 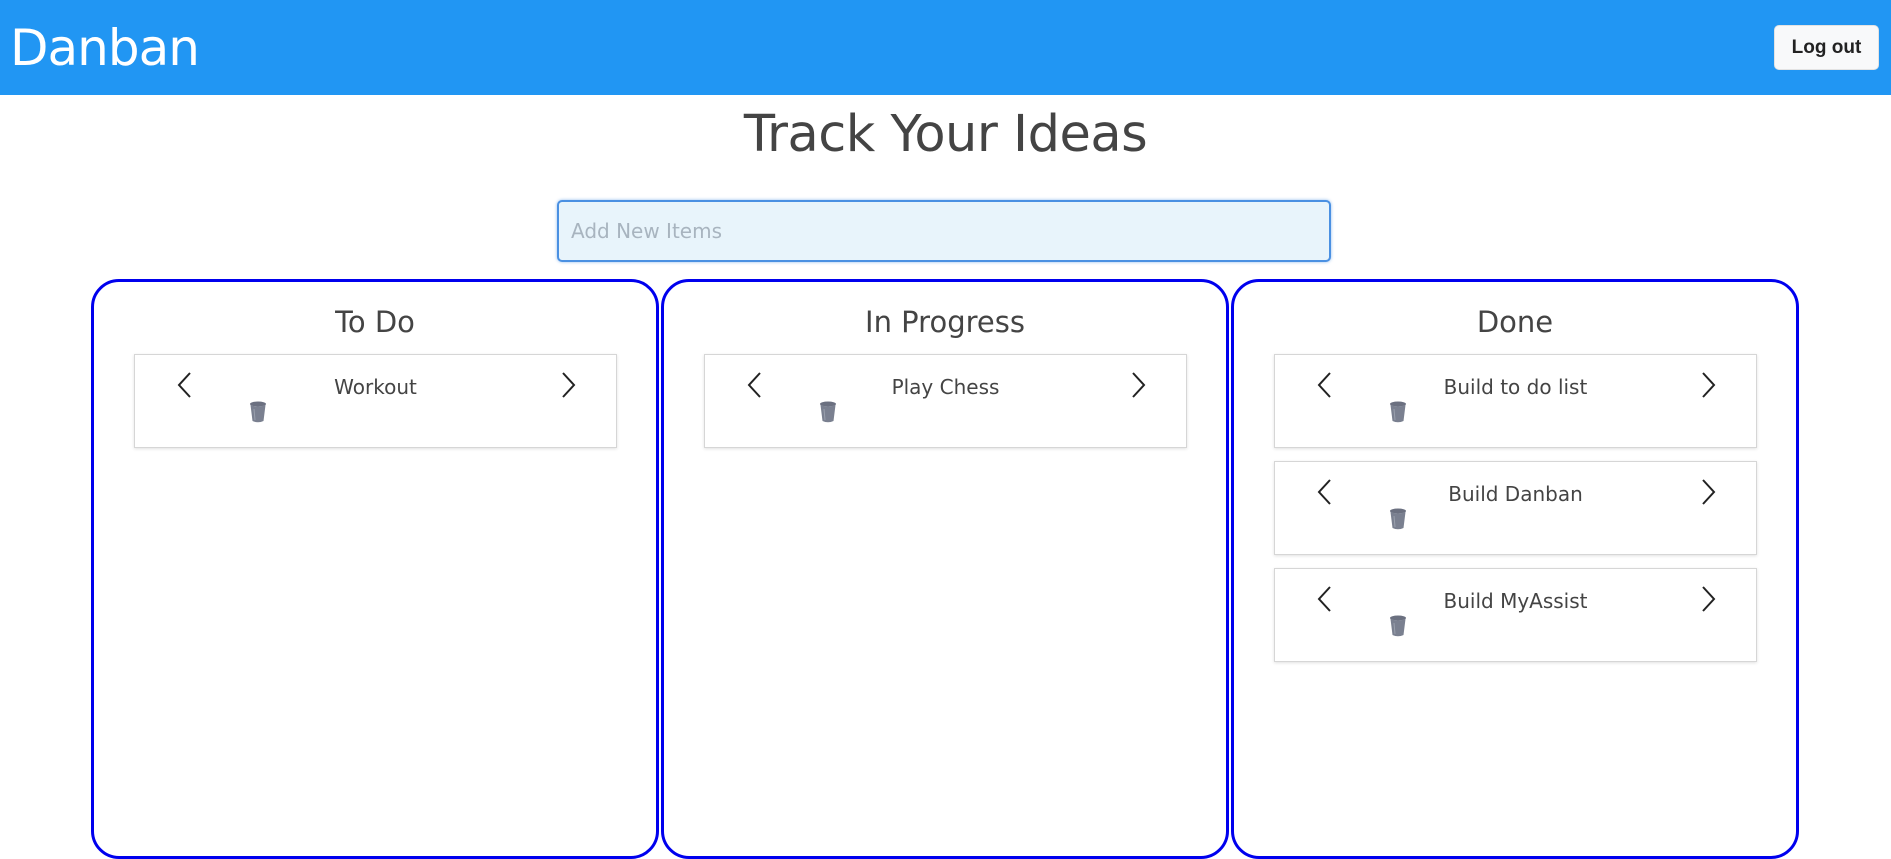 I want to click on task-card: Workout, so click(x=375, y=401).